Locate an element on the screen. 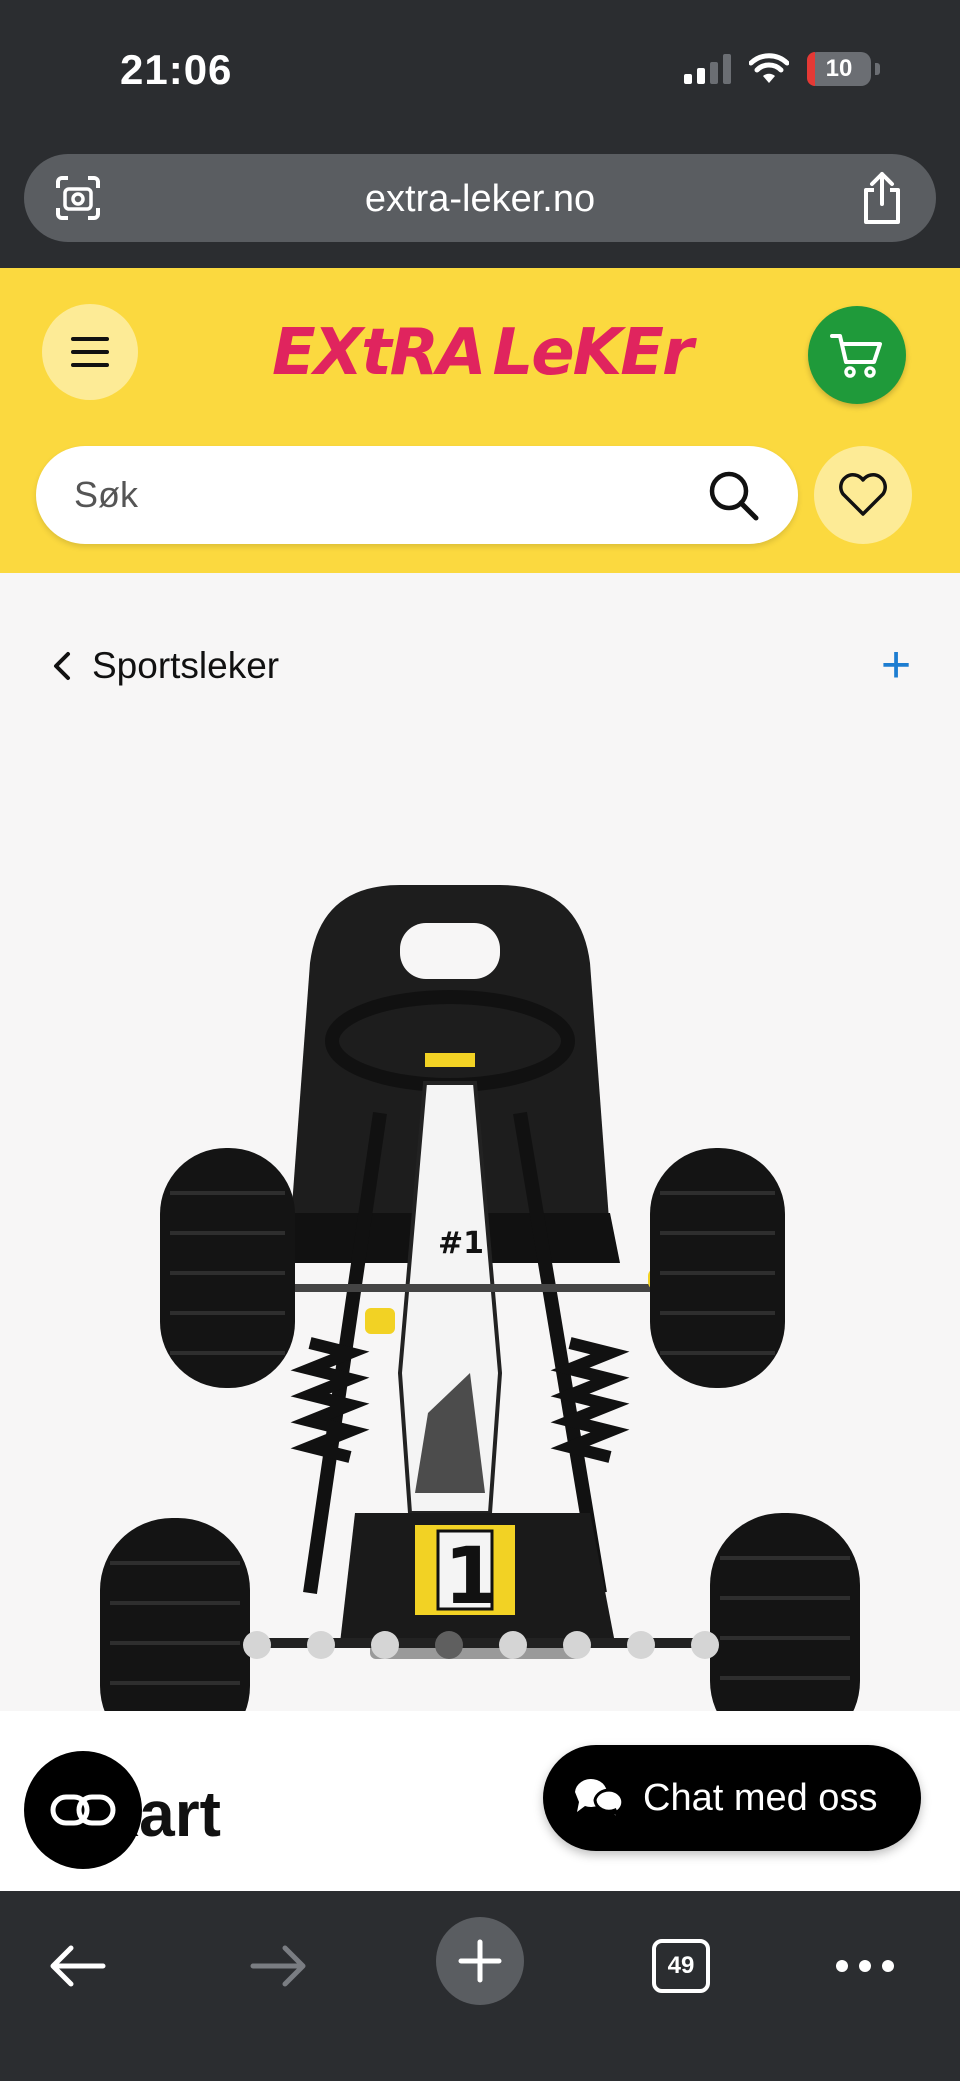  cart-icon is located at coordinates (856, 356).